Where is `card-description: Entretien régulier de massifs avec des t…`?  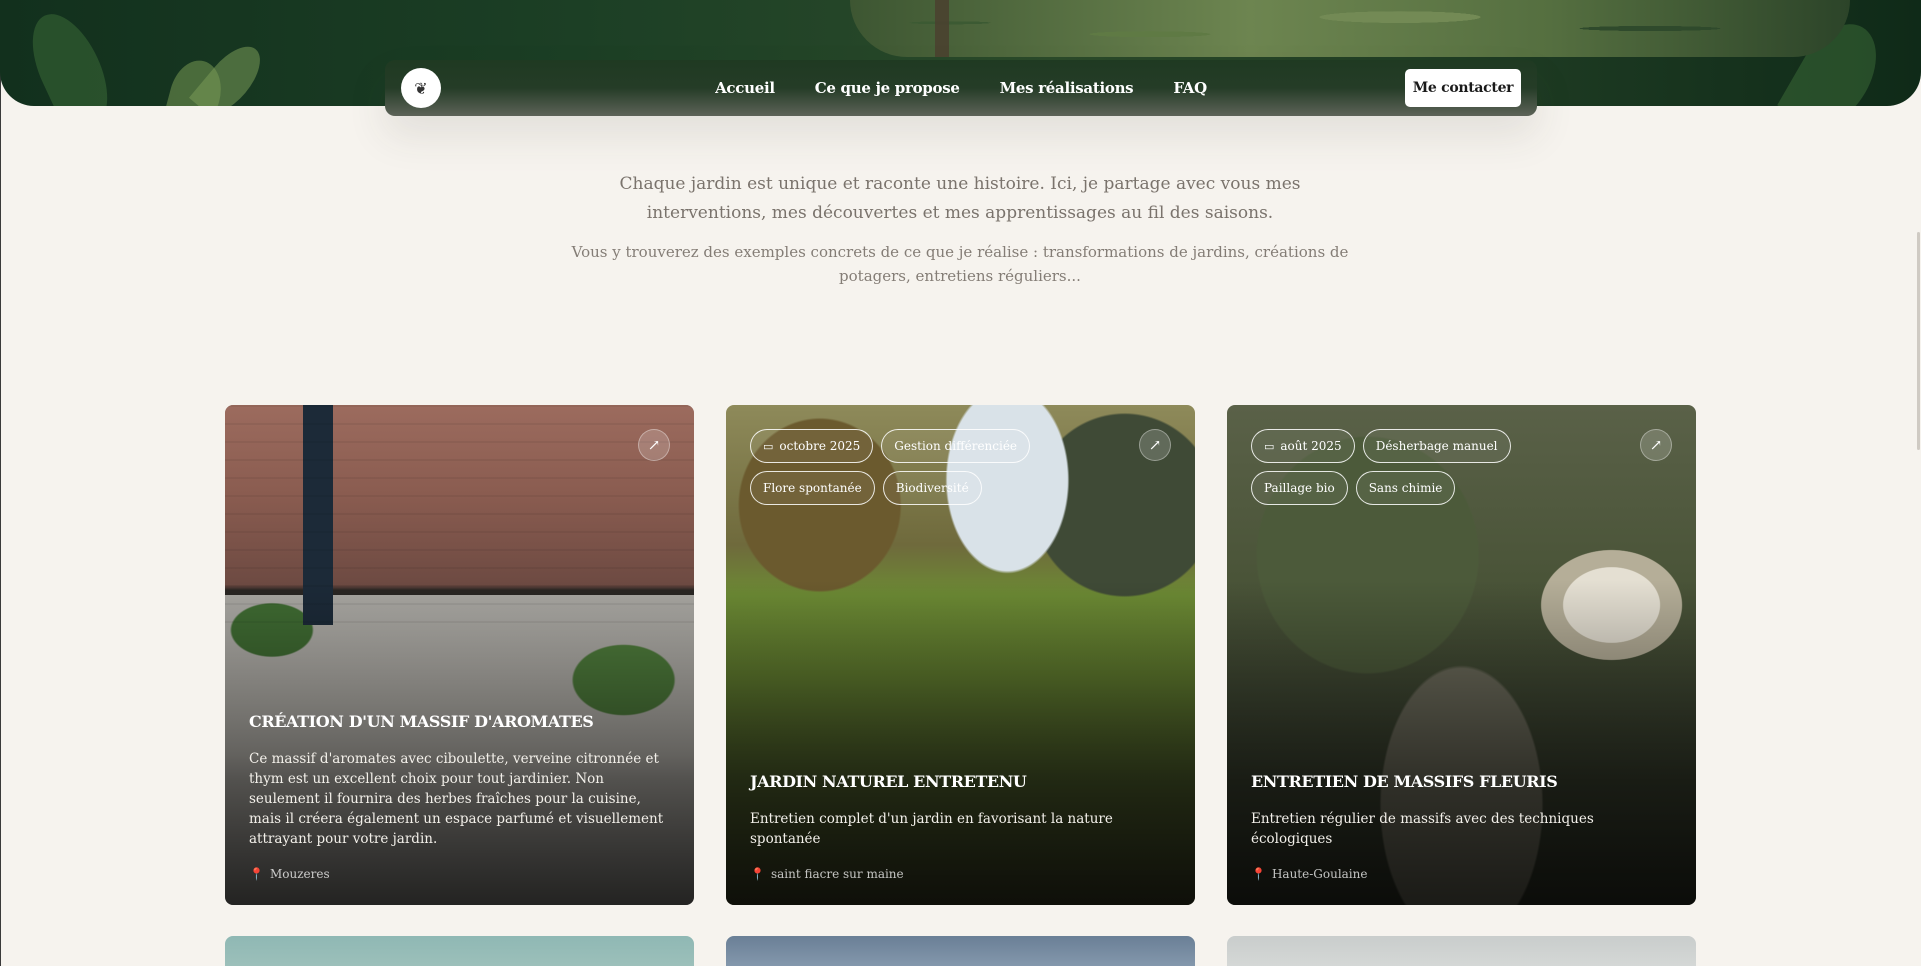
card-description: Entretien régulier de massifs avec des t… is located at coordinates (1422, 829).